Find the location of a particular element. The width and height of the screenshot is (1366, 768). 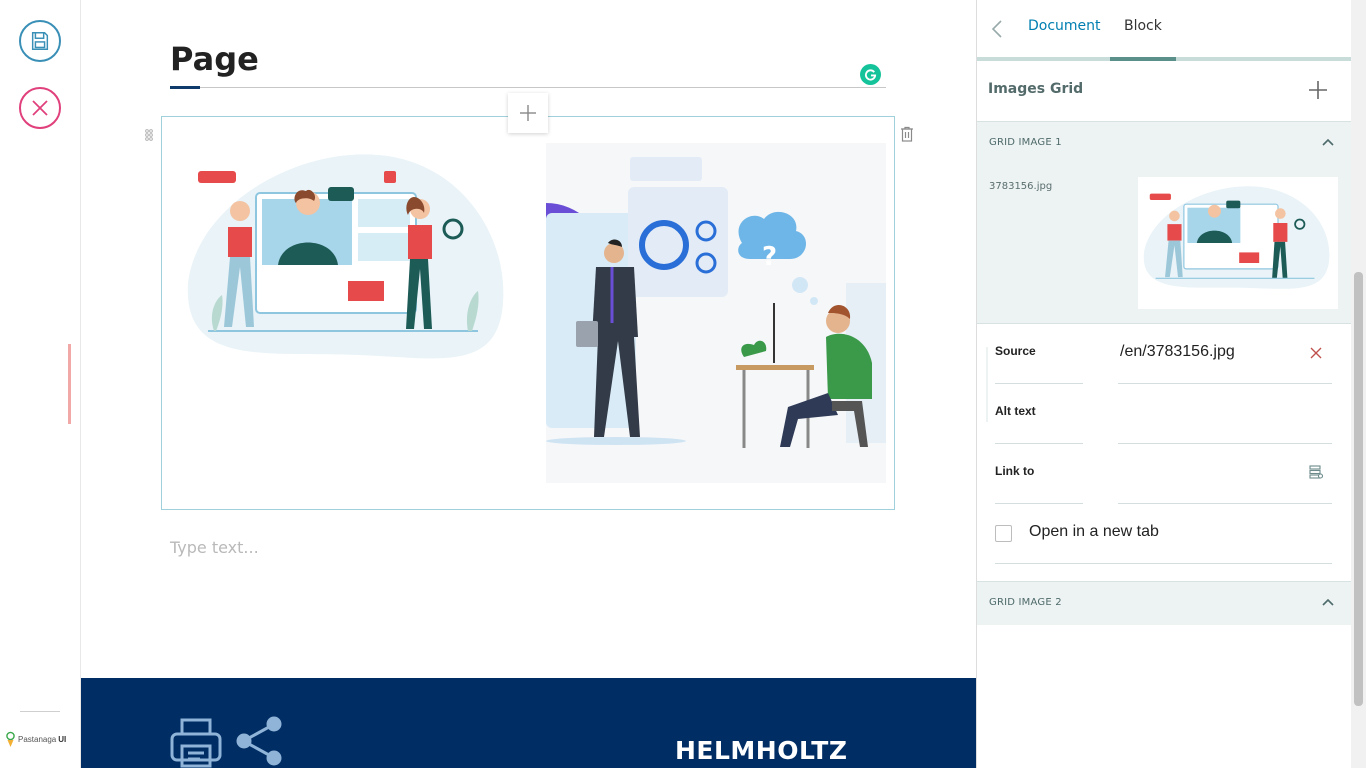

images-grid-header: Images Grid is located at coordinates (1164, 91).